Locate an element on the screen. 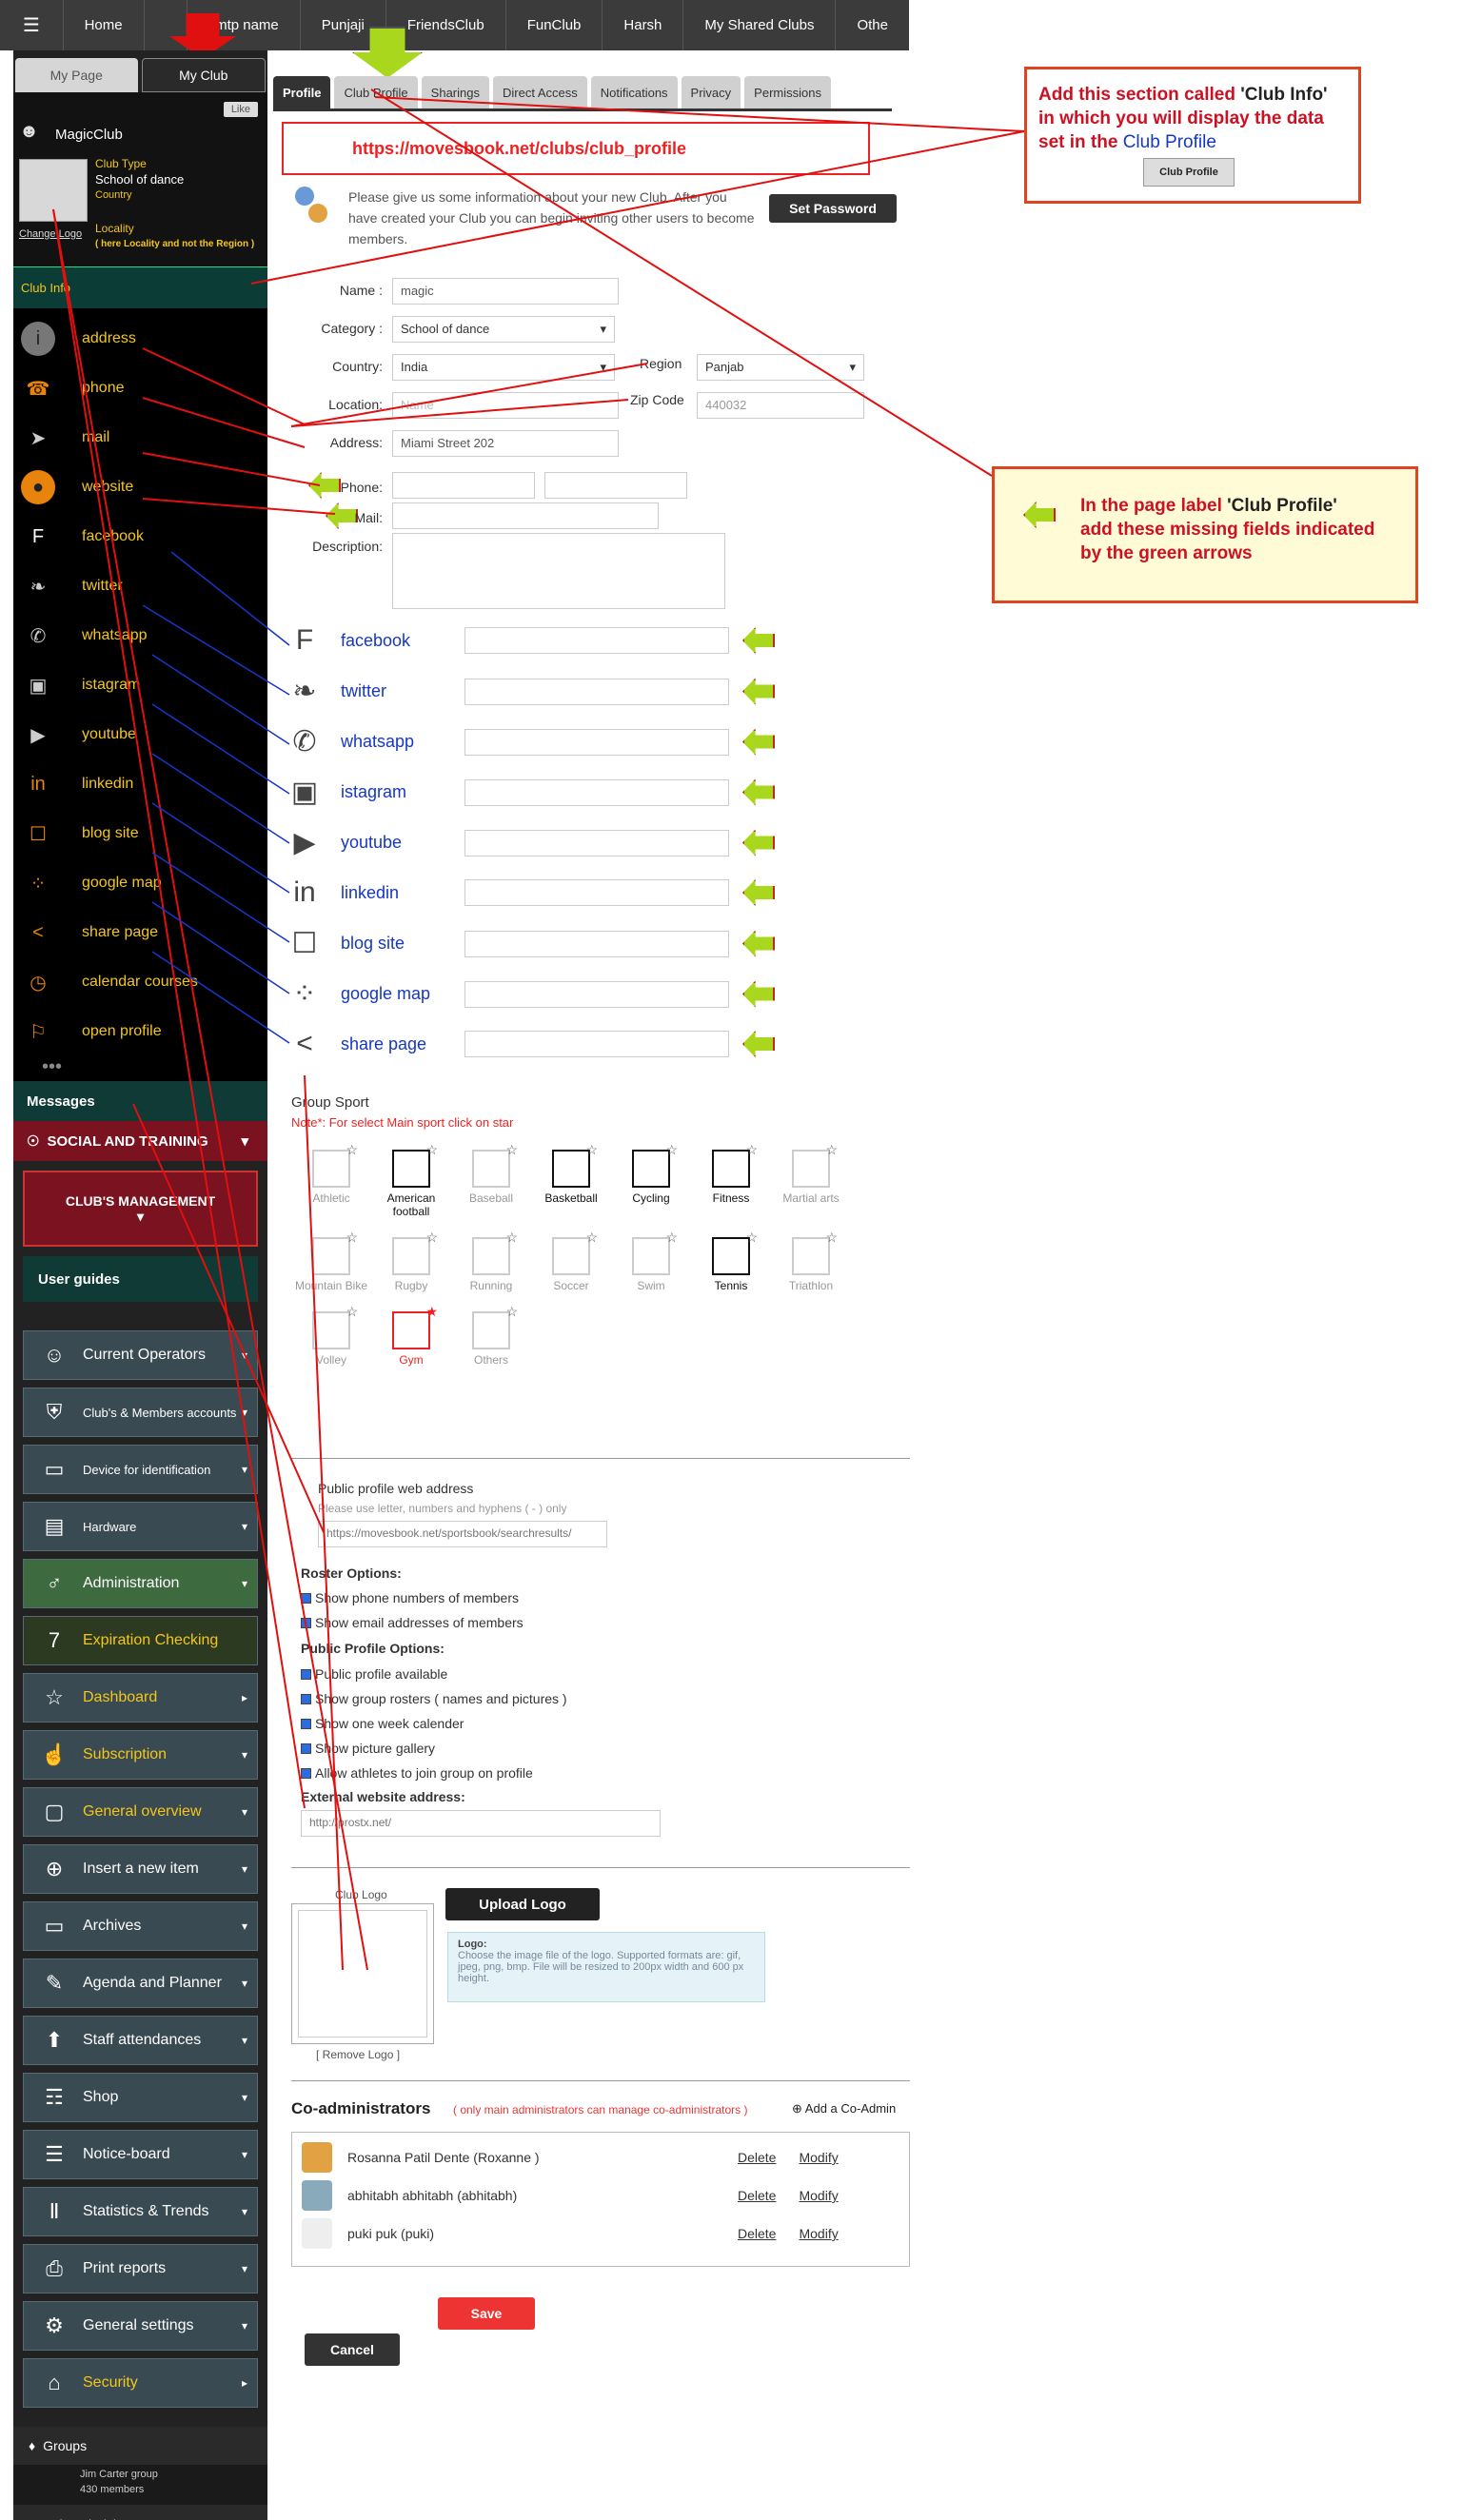 The image size is (1482, 2520). sidebar-item-istagram: ▣ istagram is located at coordinates (140, 685).